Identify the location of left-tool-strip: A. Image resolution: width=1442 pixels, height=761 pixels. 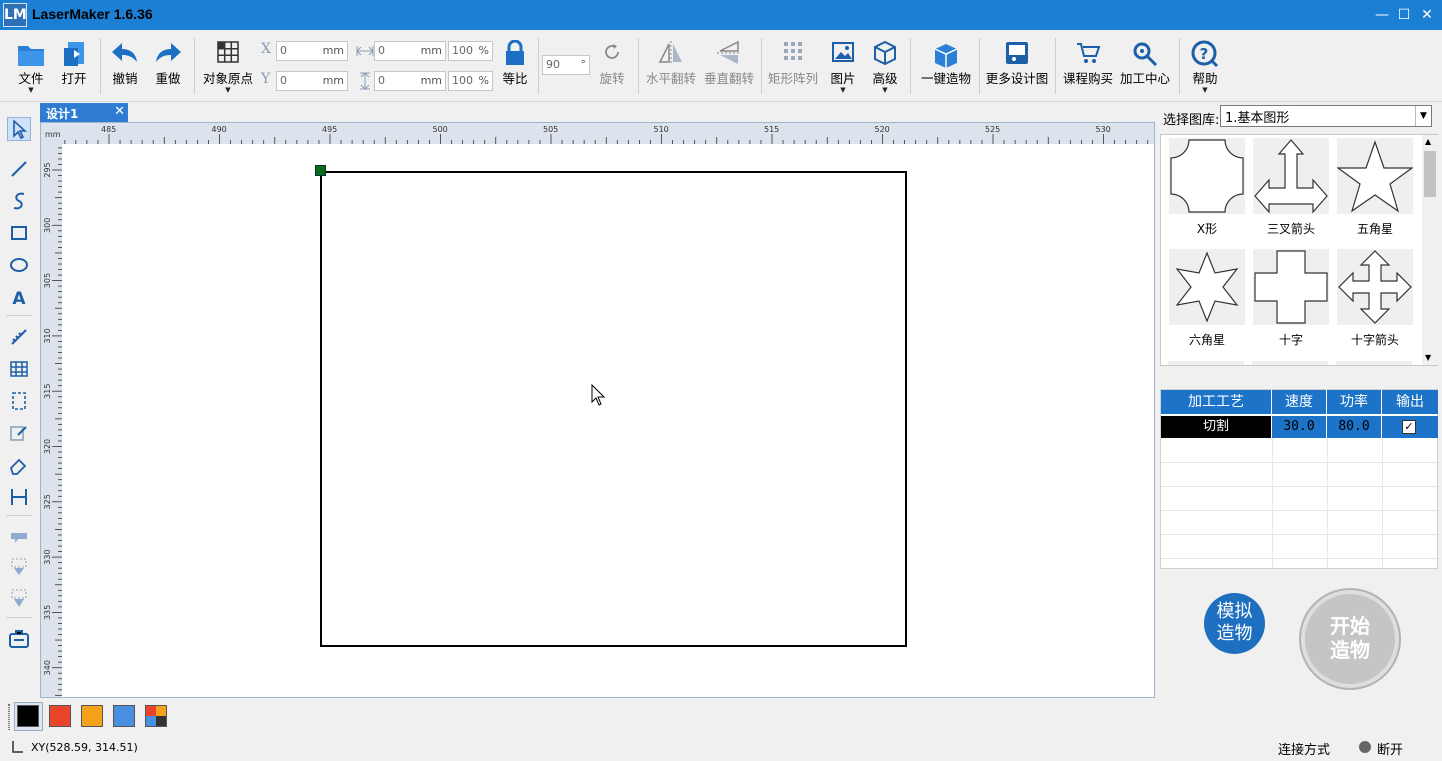
(19, 401).